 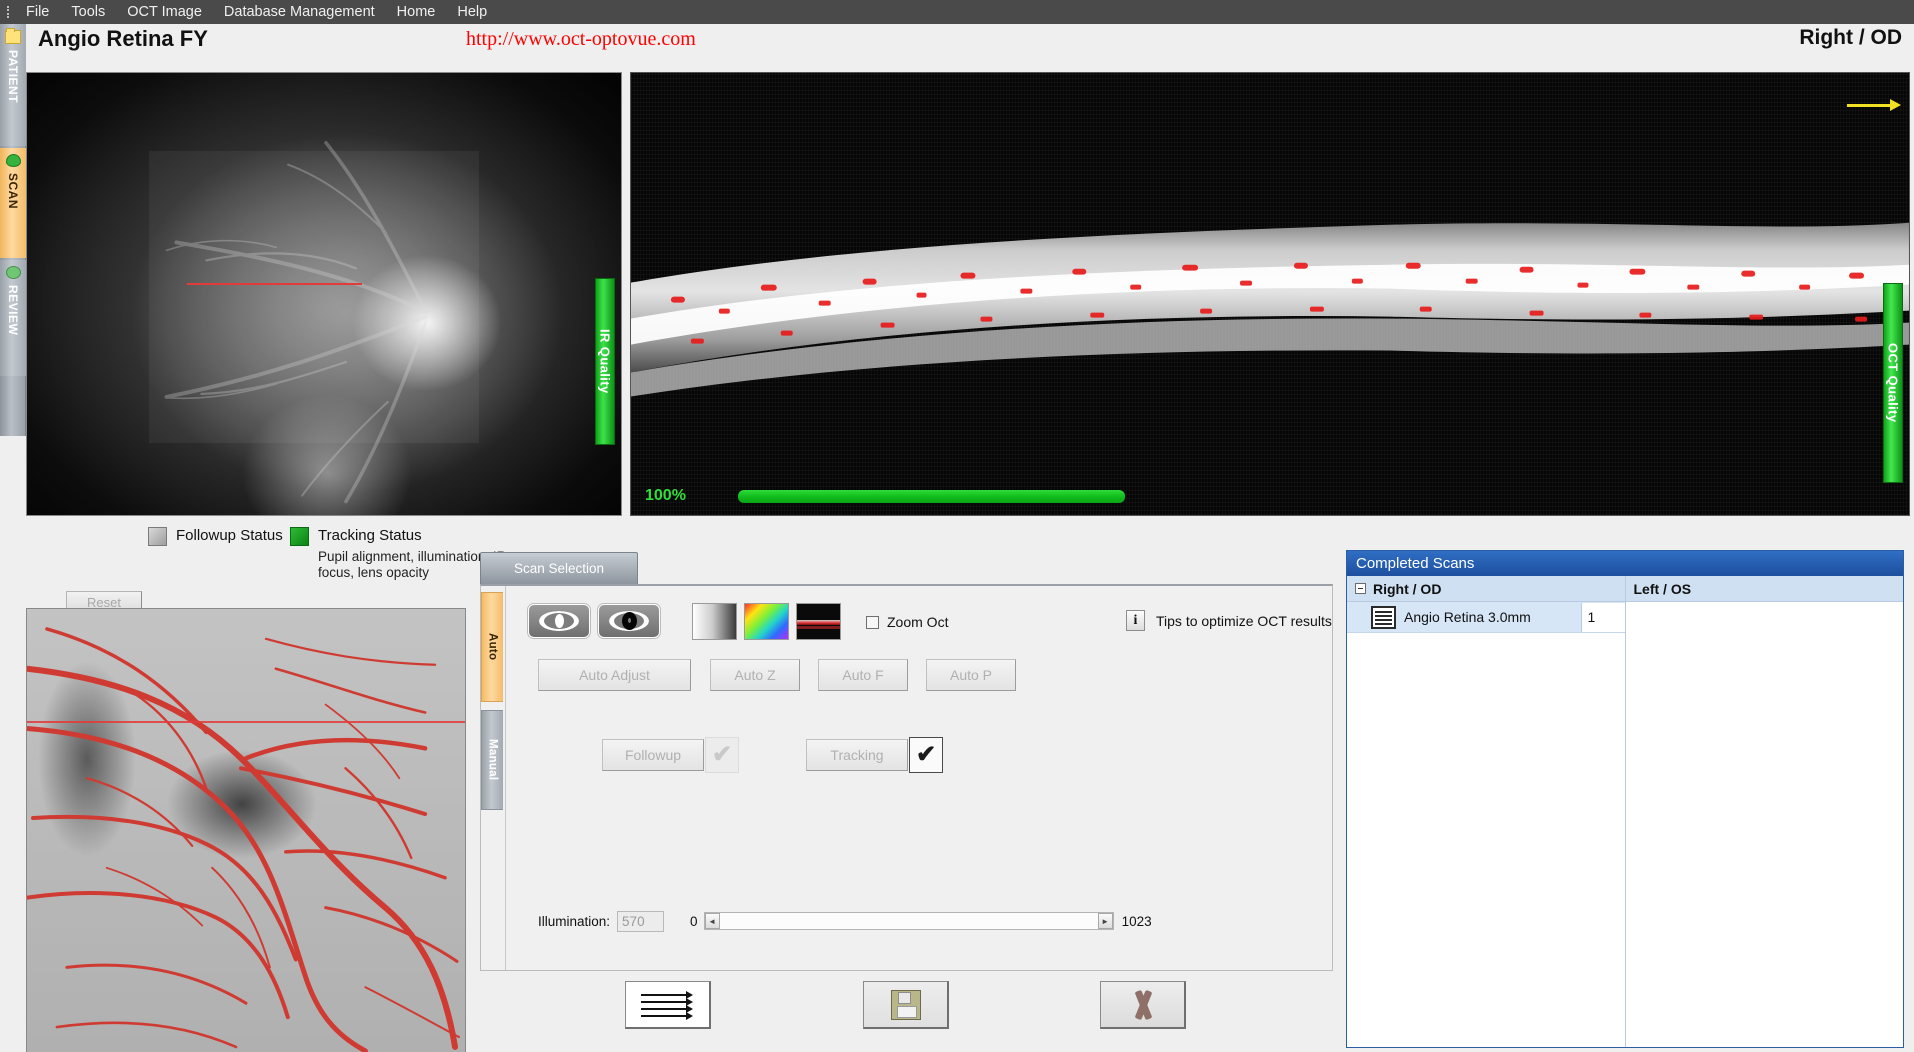 I want to click on save-button, so click(x=906, y=1005).